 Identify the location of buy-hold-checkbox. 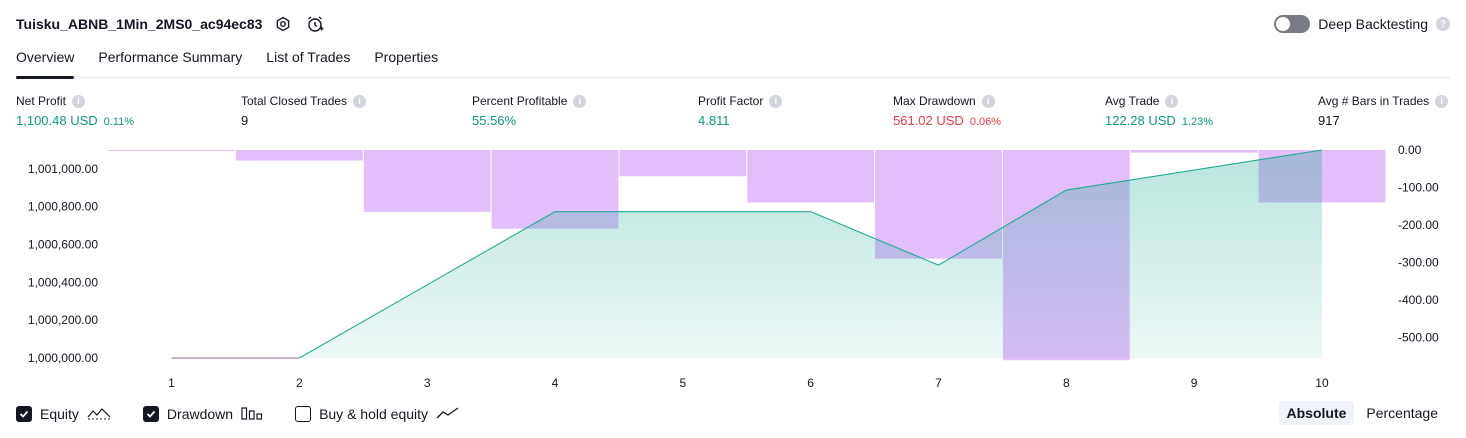
(303, 414).